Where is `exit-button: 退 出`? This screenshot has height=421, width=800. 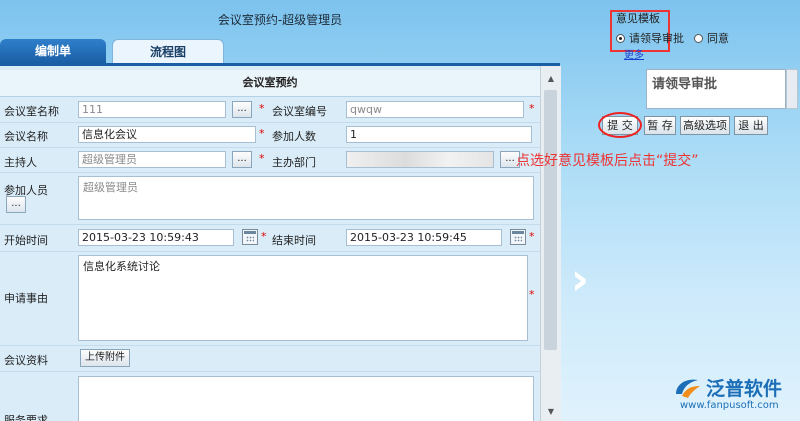 exit-button: 退 出 is located at coordinates (751, 125).